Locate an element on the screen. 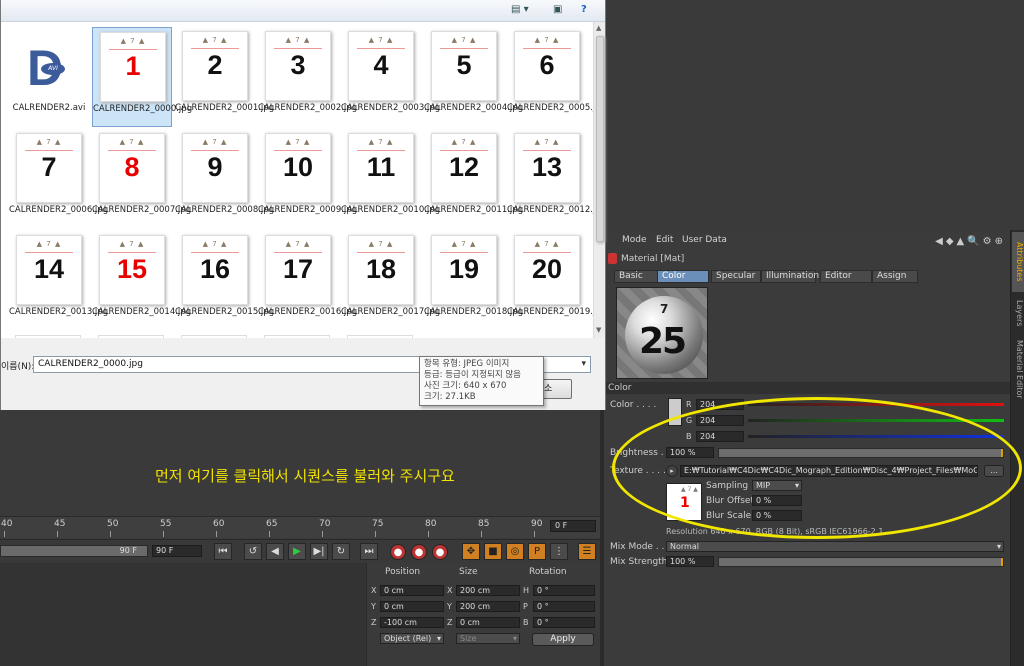 The width and height of the screenshot is (1024, 666). keyframe-selection-icon: ● is located at coordinates (440, 552).